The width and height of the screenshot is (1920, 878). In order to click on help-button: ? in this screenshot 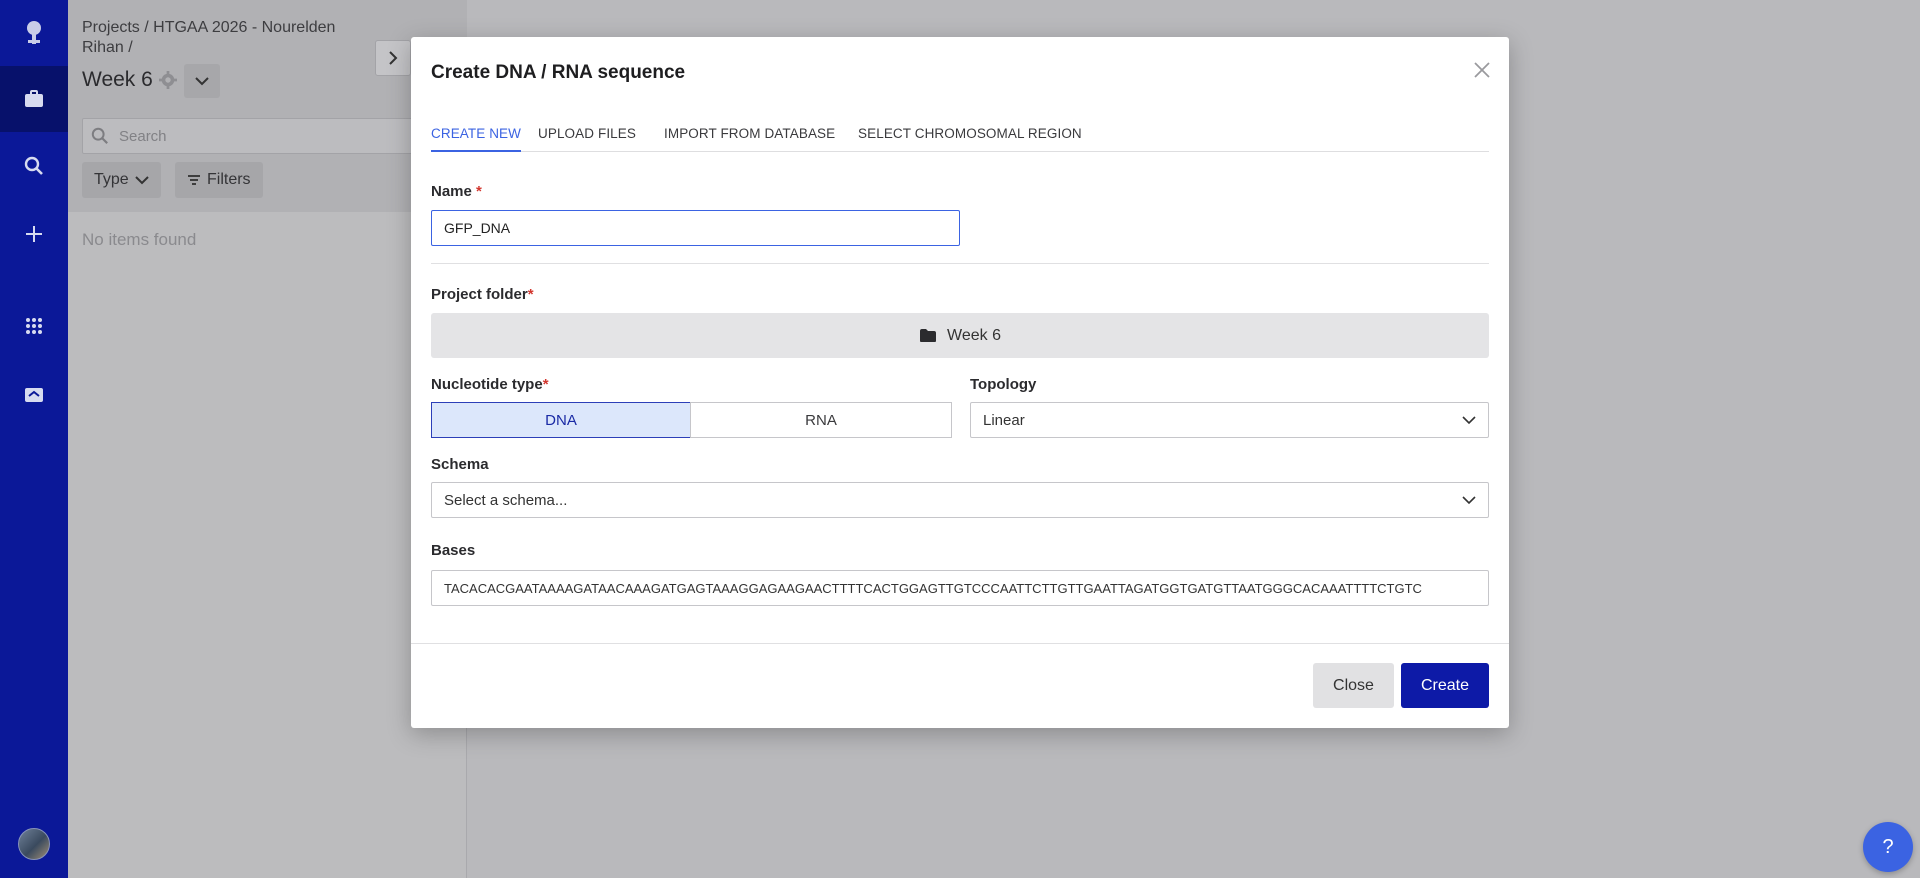, I will do `click(1888, 847)`.